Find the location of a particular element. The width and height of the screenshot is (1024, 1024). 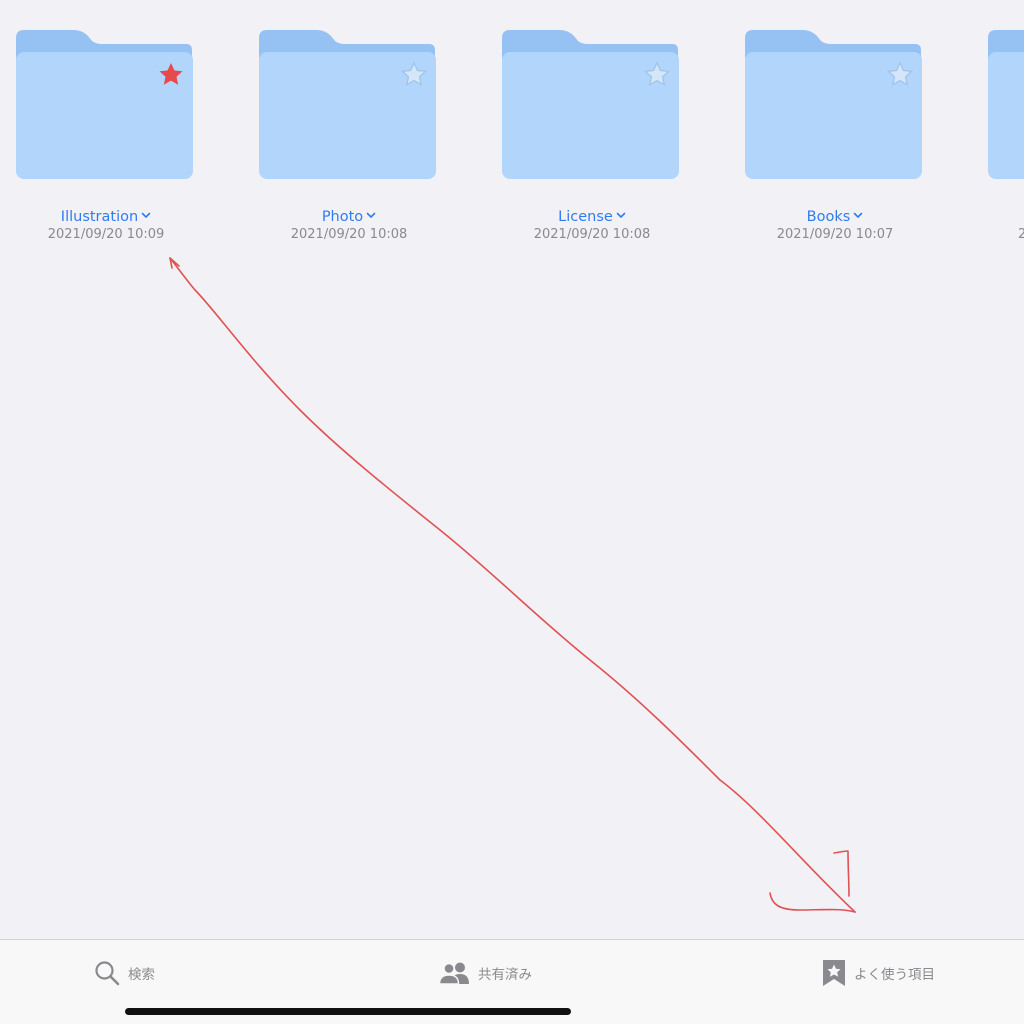

folder-item-photo: Photo 2021/09/20 10:08 is located at coordinates (349, 137).